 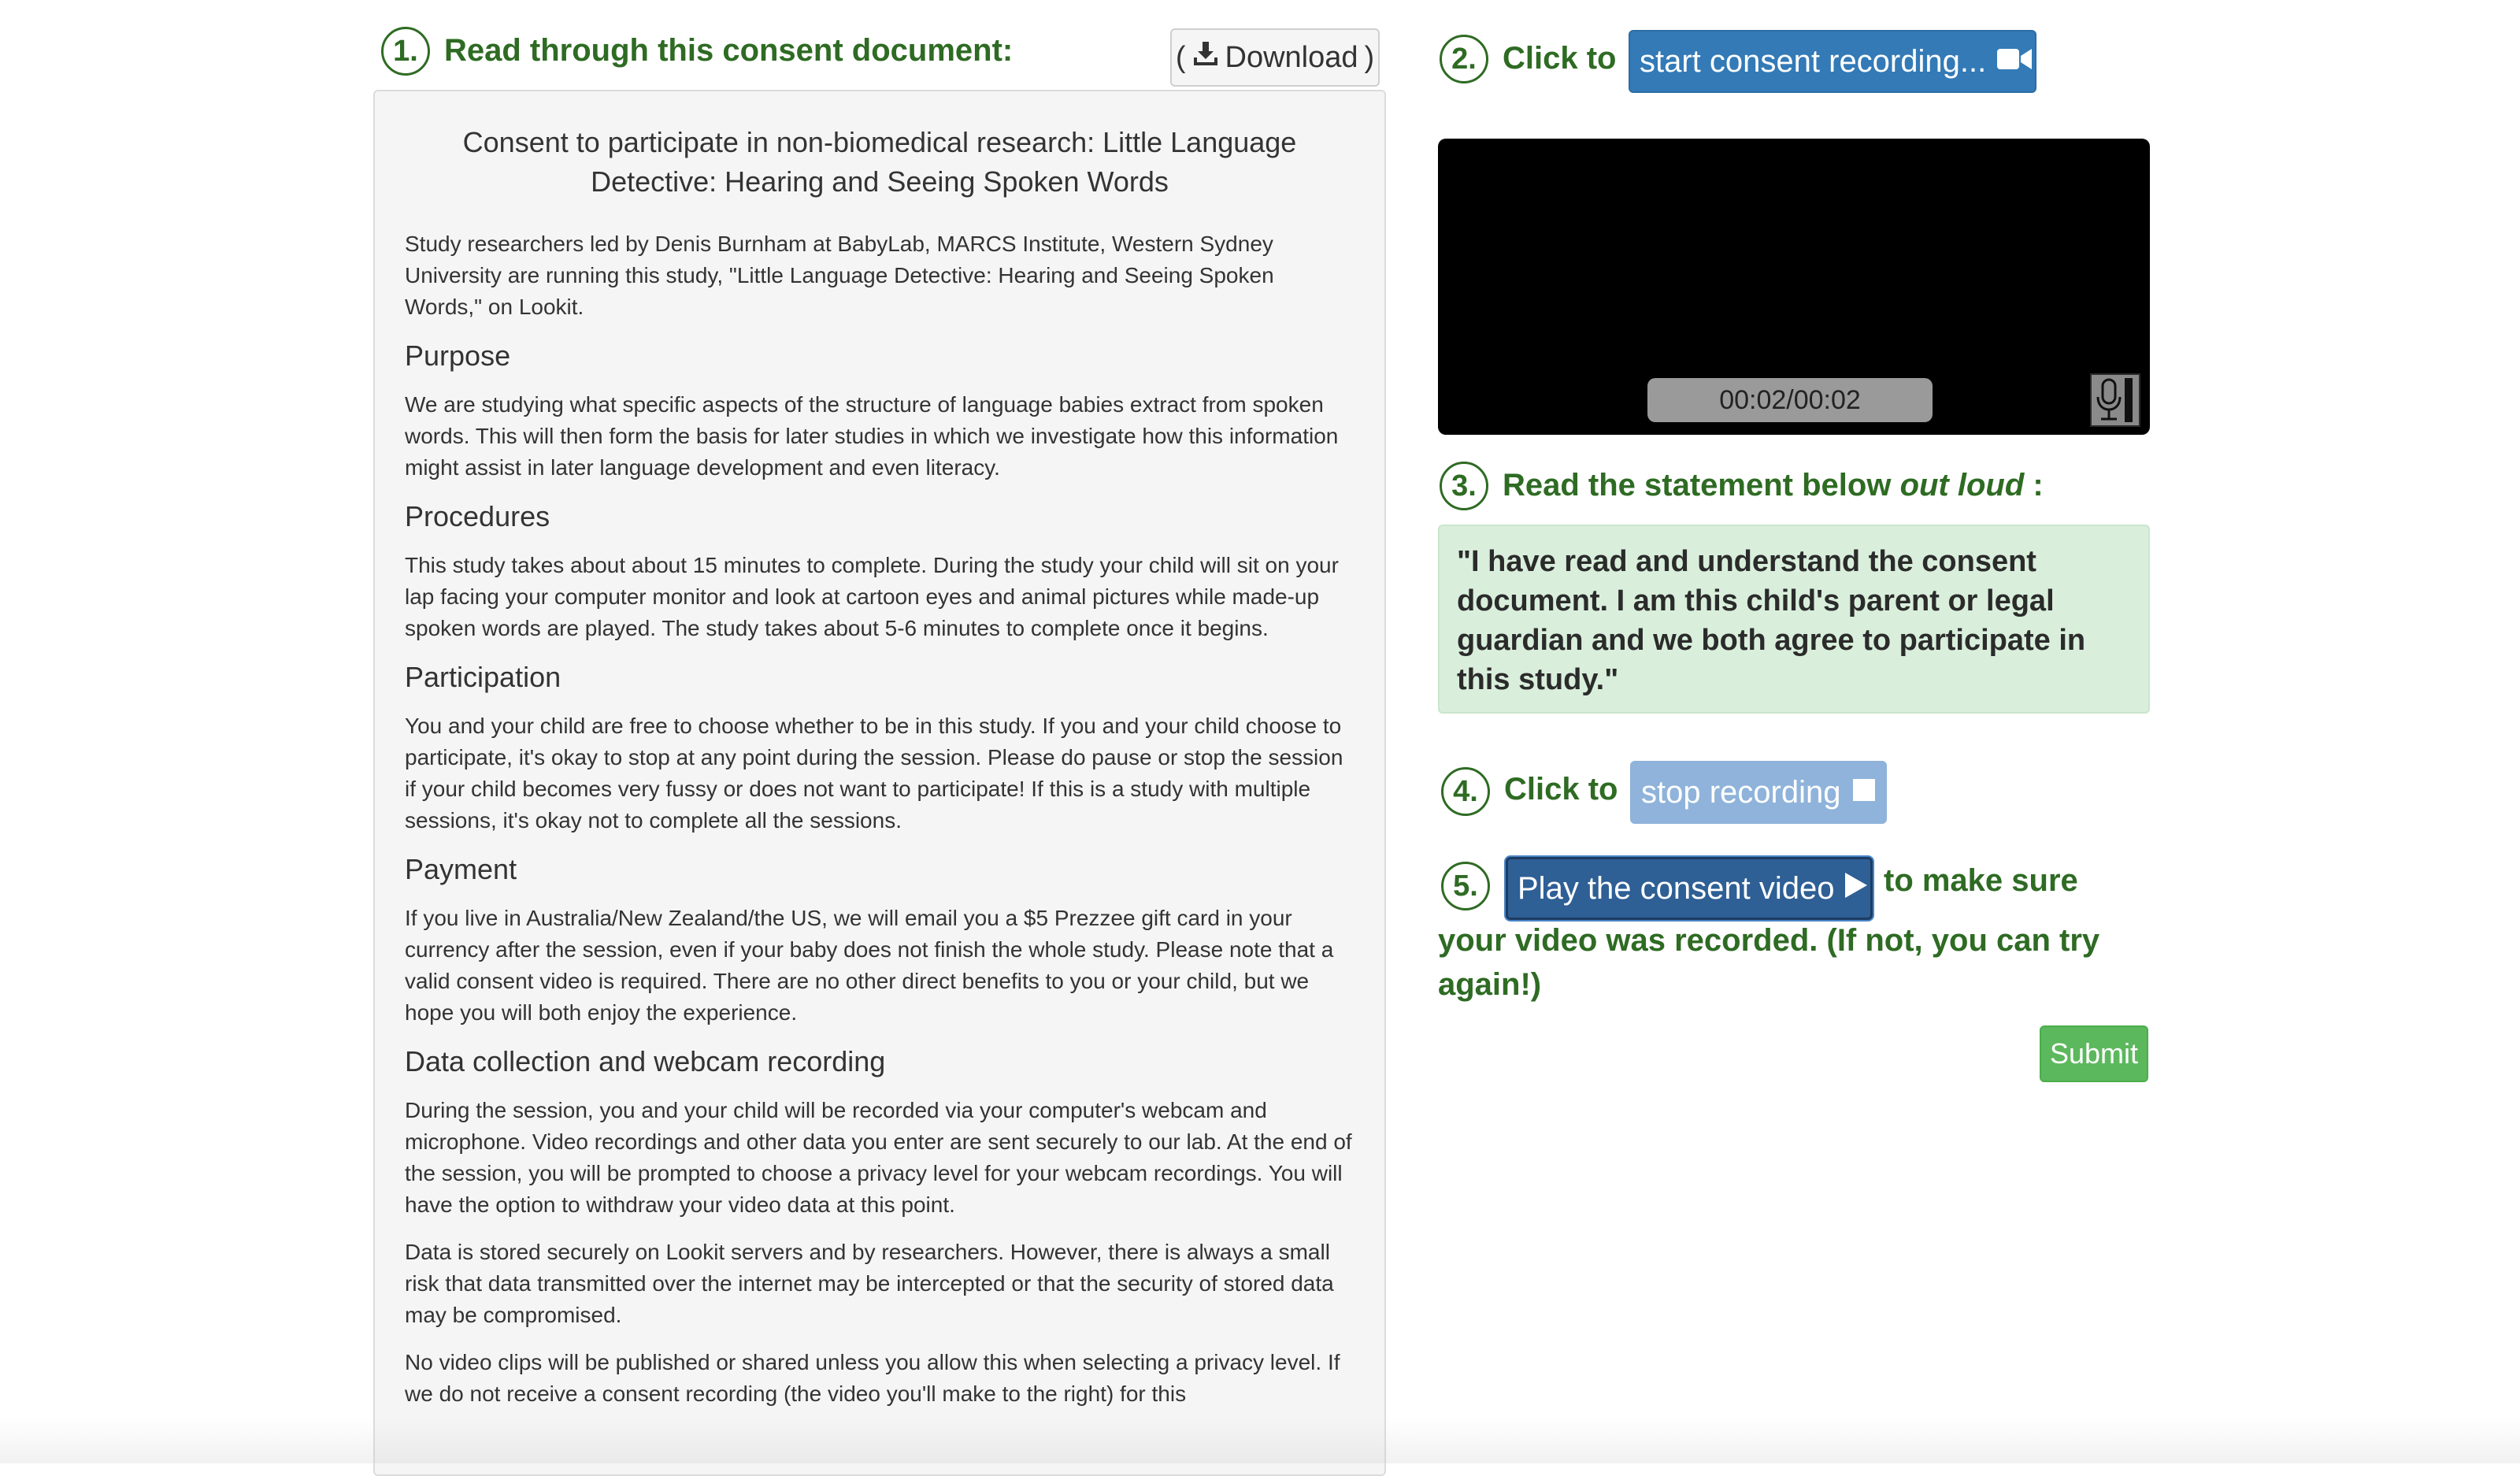 What do you see at coordinates (461, 869) in the screenshot?
I see `section-heading-payment: Payment` at bounding box center [461, 869].